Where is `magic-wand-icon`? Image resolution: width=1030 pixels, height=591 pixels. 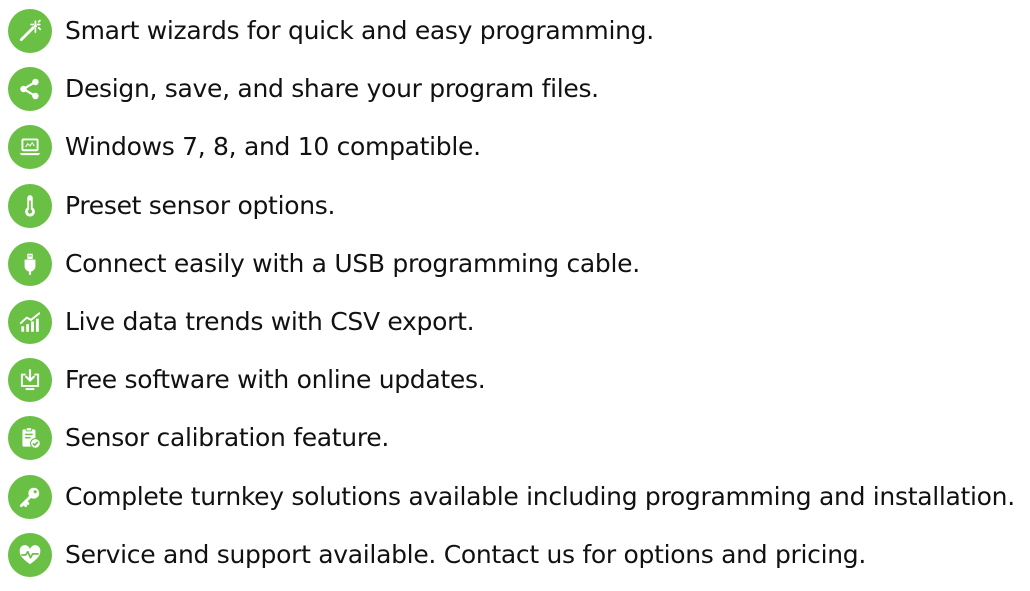 magic-wand-icon is located at coordinates (30, 31).